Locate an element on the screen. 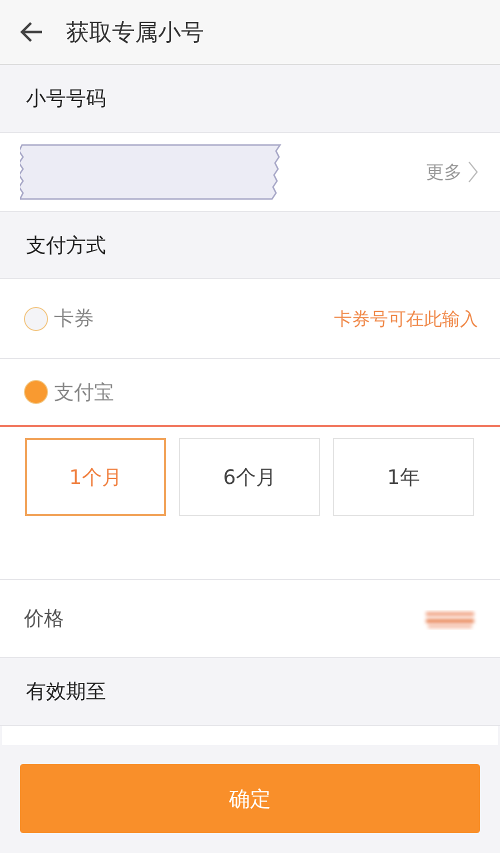  section-title: 支付方式 is located at coordinates (66, 245).